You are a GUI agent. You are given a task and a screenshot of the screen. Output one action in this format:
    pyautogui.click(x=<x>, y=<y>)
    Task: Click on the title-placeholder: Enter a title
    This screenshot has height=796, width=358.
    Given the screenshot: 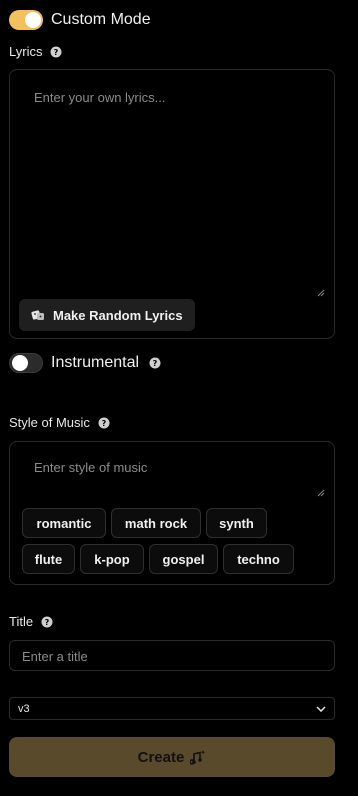 What is the action you would take?
    pyautogui.click(x=55, y=656)
    